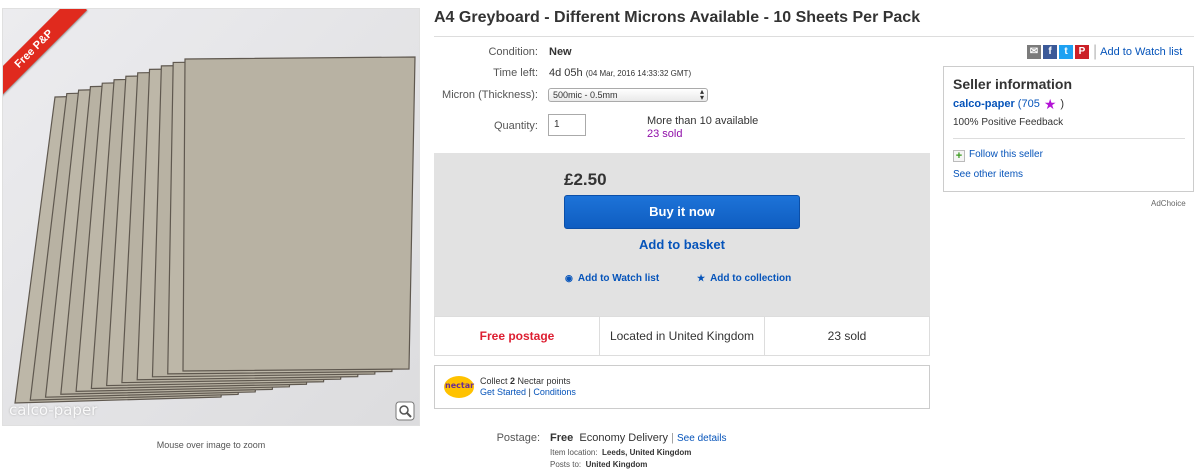 This screenshot has height=472, width=1200. Describe the element at coordinates (585, 95) in the screenshot. I see `micron-selected-value: 500mic - 0.5mm` at that location.